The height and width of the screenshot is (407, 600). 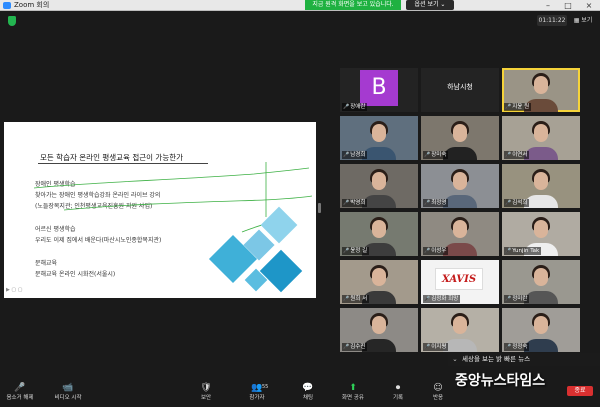 I want to click on participant-tile: 🎤정미란, so click(x=541, y=282).